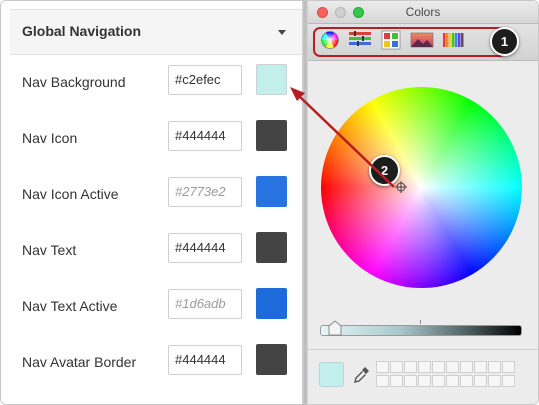 This screenshot has width=539, height=405. I want to click on nav-icon-input: #444444, so click(205, 136).